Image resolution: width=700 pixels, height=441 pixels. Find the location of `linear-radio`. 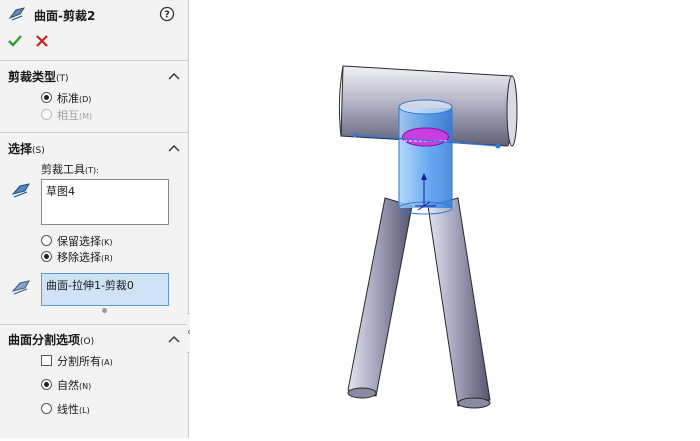

linear-radio is located at coordinates (46, 408).